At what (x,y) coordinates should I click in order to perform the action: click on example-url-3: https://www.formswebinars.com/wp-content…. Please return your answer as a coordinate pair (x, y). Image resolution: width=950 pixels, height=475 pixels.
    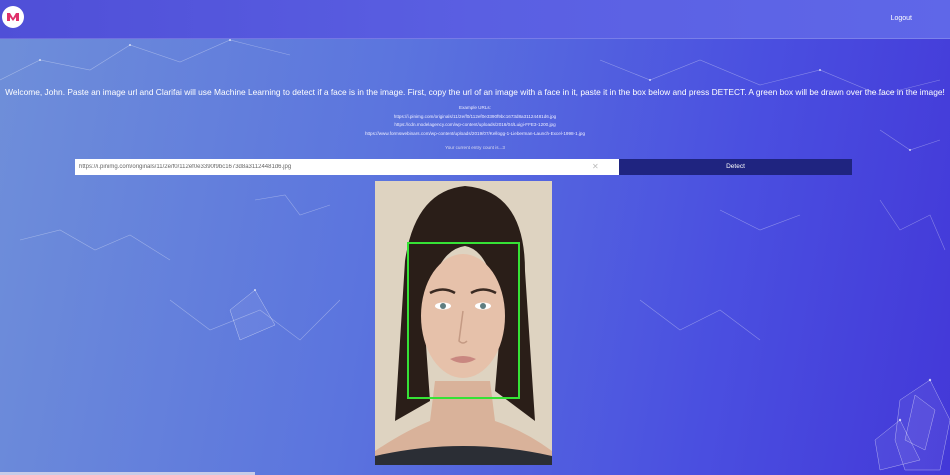
    Looking at the image, I should click on (475, 133).